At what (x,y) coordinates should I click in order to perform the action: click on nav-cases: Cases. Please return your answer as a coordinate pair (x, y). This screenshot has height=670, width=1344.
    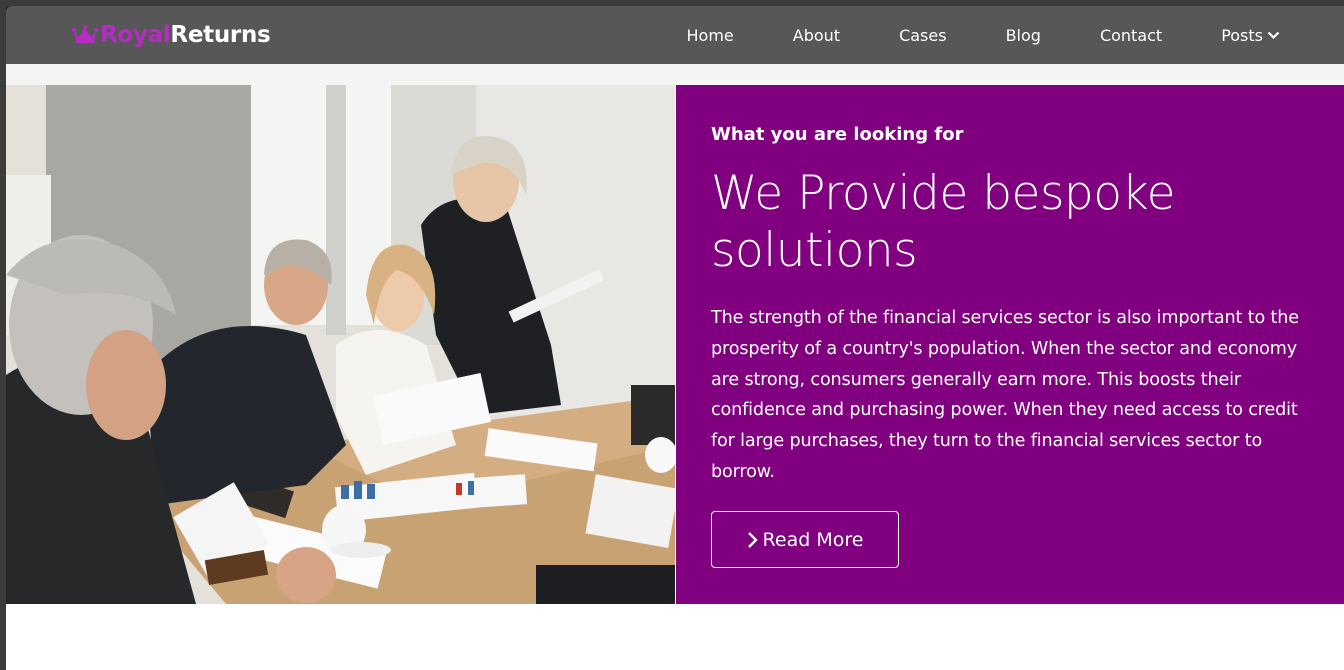
    Looking at the image, I should click on (923, 35).